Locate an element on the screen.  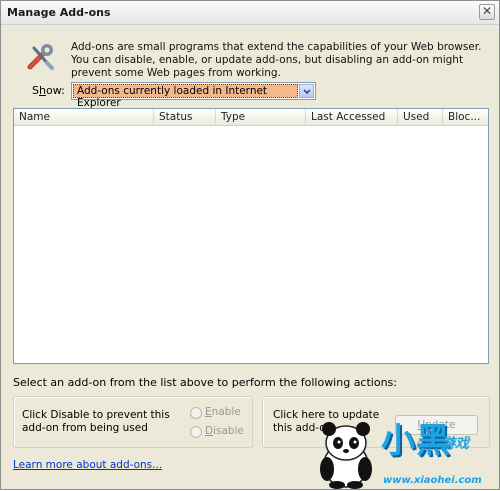
column-used: Used is located at coordinates (420, 117).